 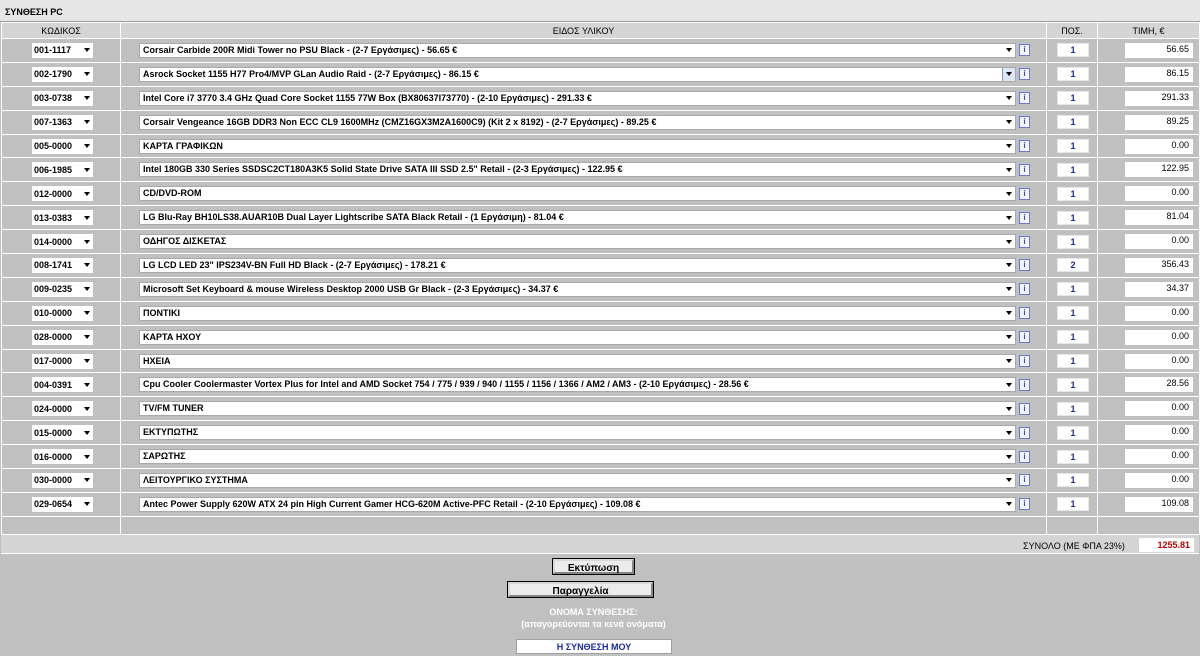 What do you see at coordinates (62, 457) in the screenshot?
I see `code-select: 016-0000` at bounding box center [62, 457].